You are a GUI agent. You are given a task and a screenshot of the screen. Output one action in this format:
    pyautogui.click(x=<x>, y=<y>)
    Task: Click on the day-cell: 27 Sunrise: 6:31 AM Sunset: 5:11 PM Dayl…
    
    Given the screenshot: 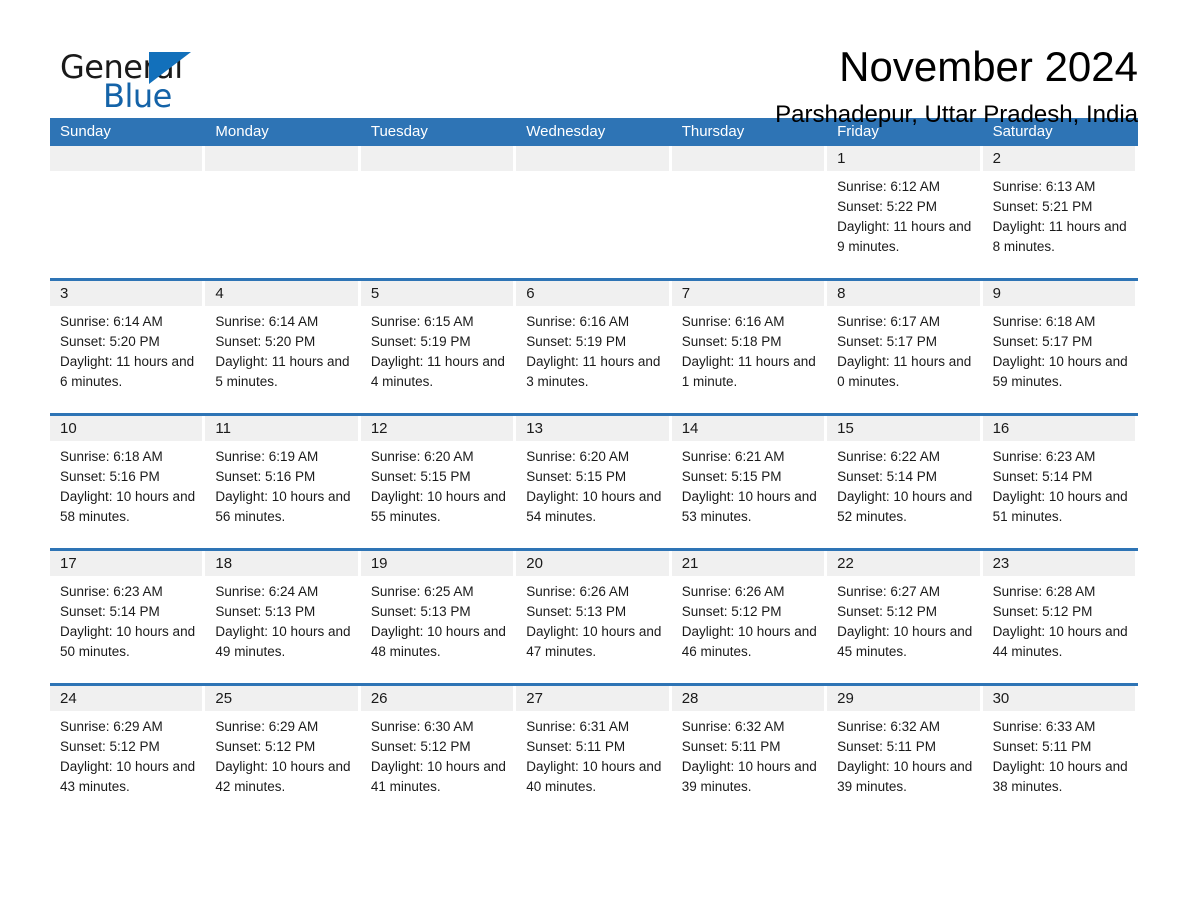 What is the action you would take?
    pyautogui.click(x=594, y=752)
    